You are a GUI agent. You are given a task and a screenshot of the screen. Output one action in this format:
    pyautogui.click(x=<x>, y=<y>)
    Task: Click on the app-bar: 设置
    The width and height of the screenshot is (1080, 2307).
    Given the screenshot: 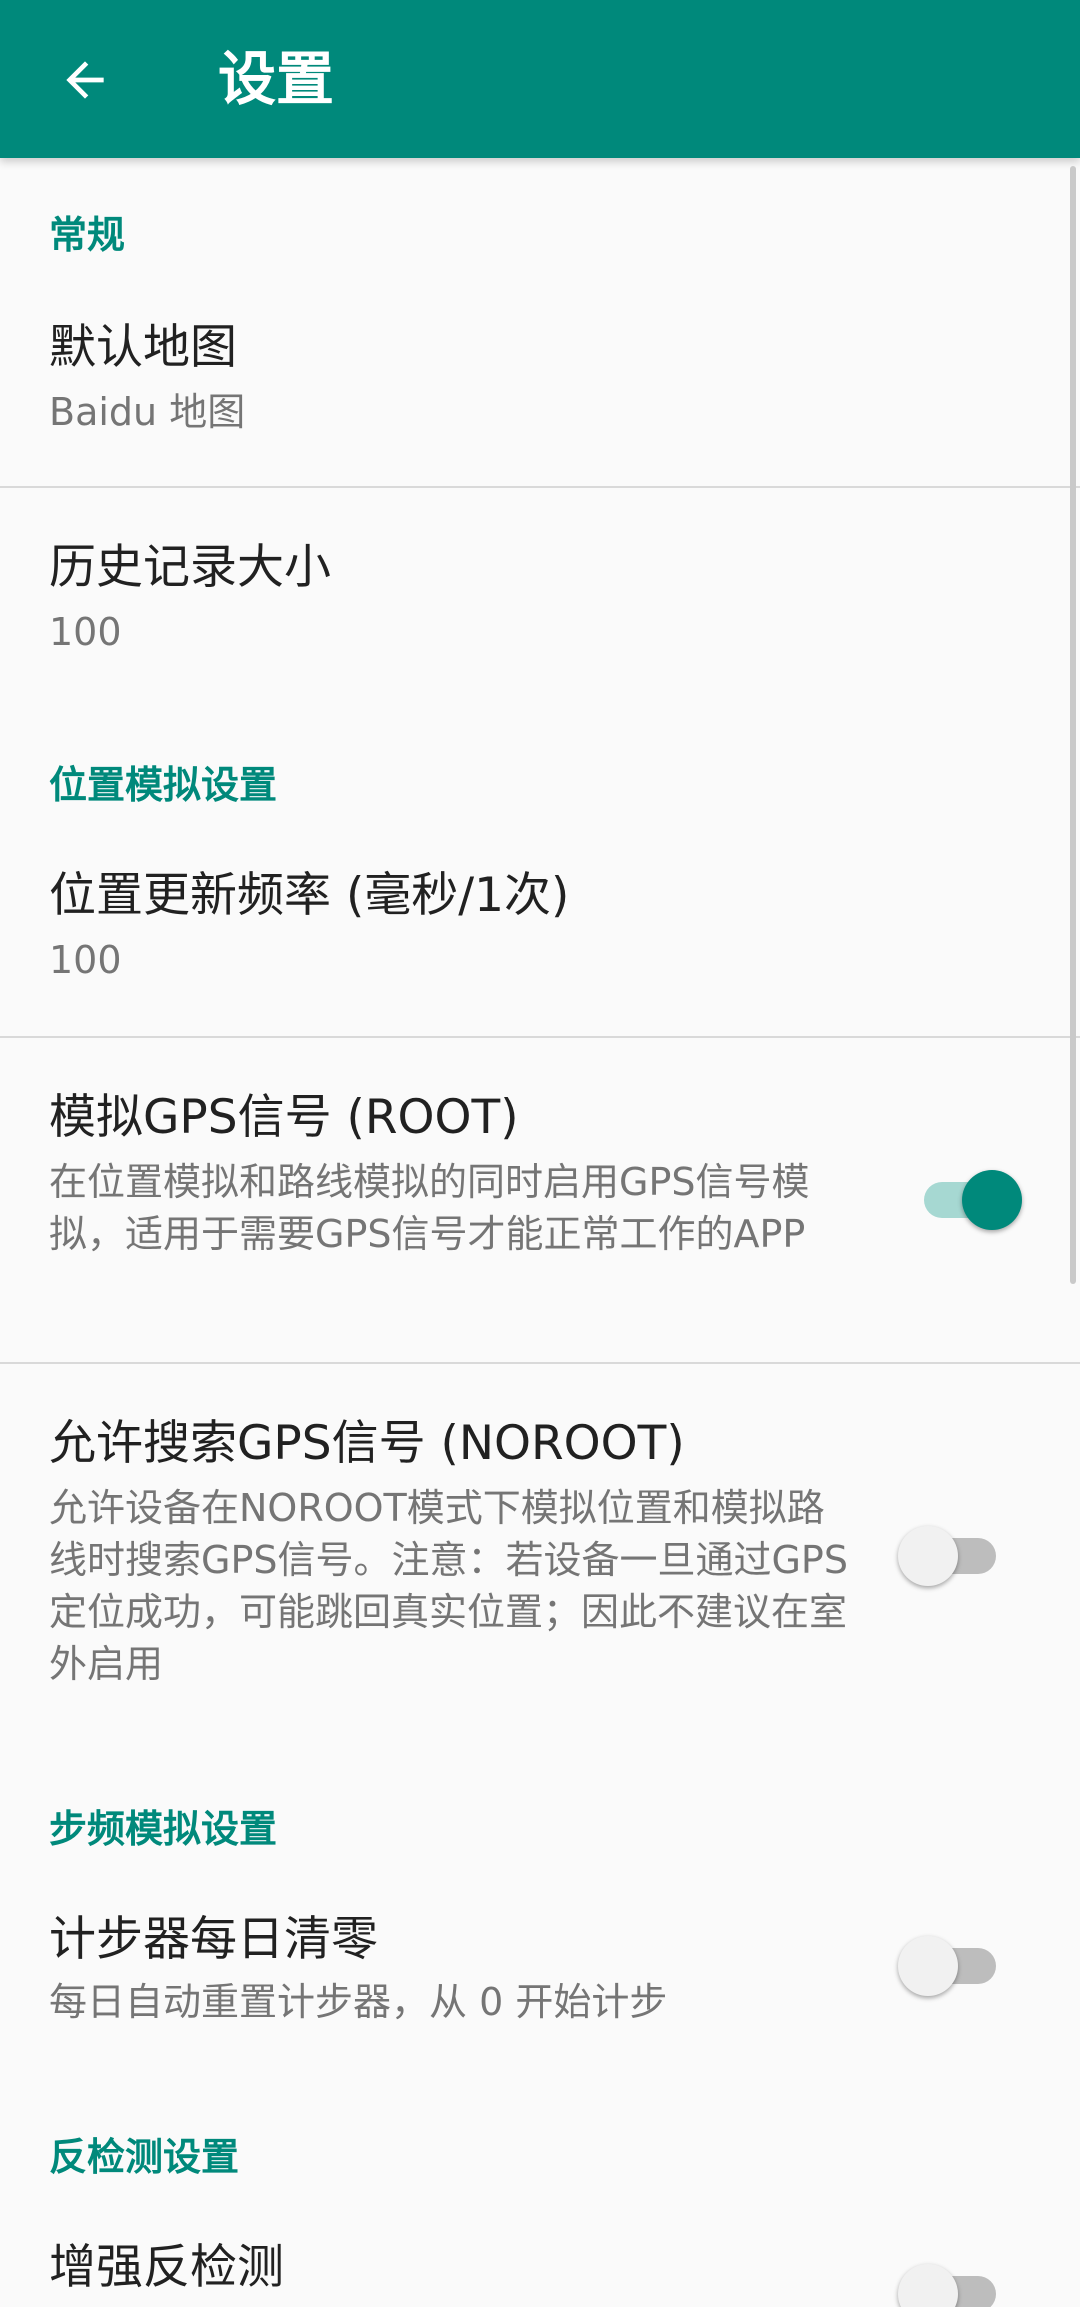 What is the action you would take?
    pyautogui.click(x=540, y=79)
    